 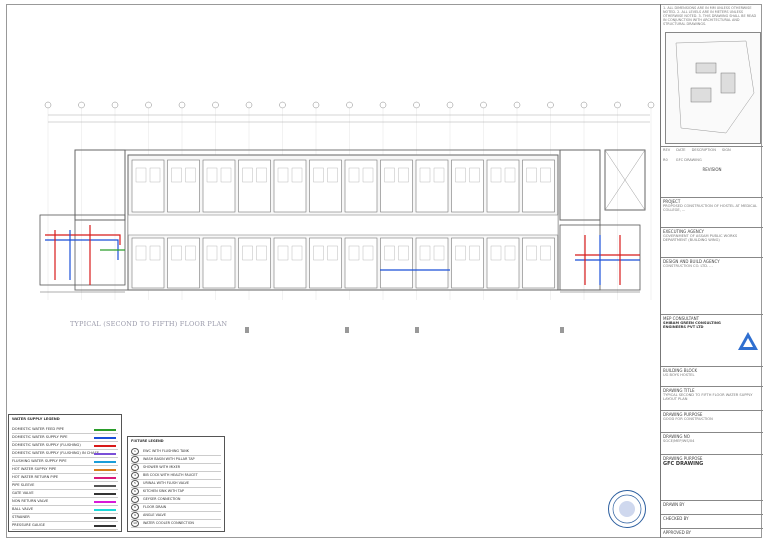 I want to click on drawing-no-value: SGCE/MEP/WS/04, so click(x=679, y=441).